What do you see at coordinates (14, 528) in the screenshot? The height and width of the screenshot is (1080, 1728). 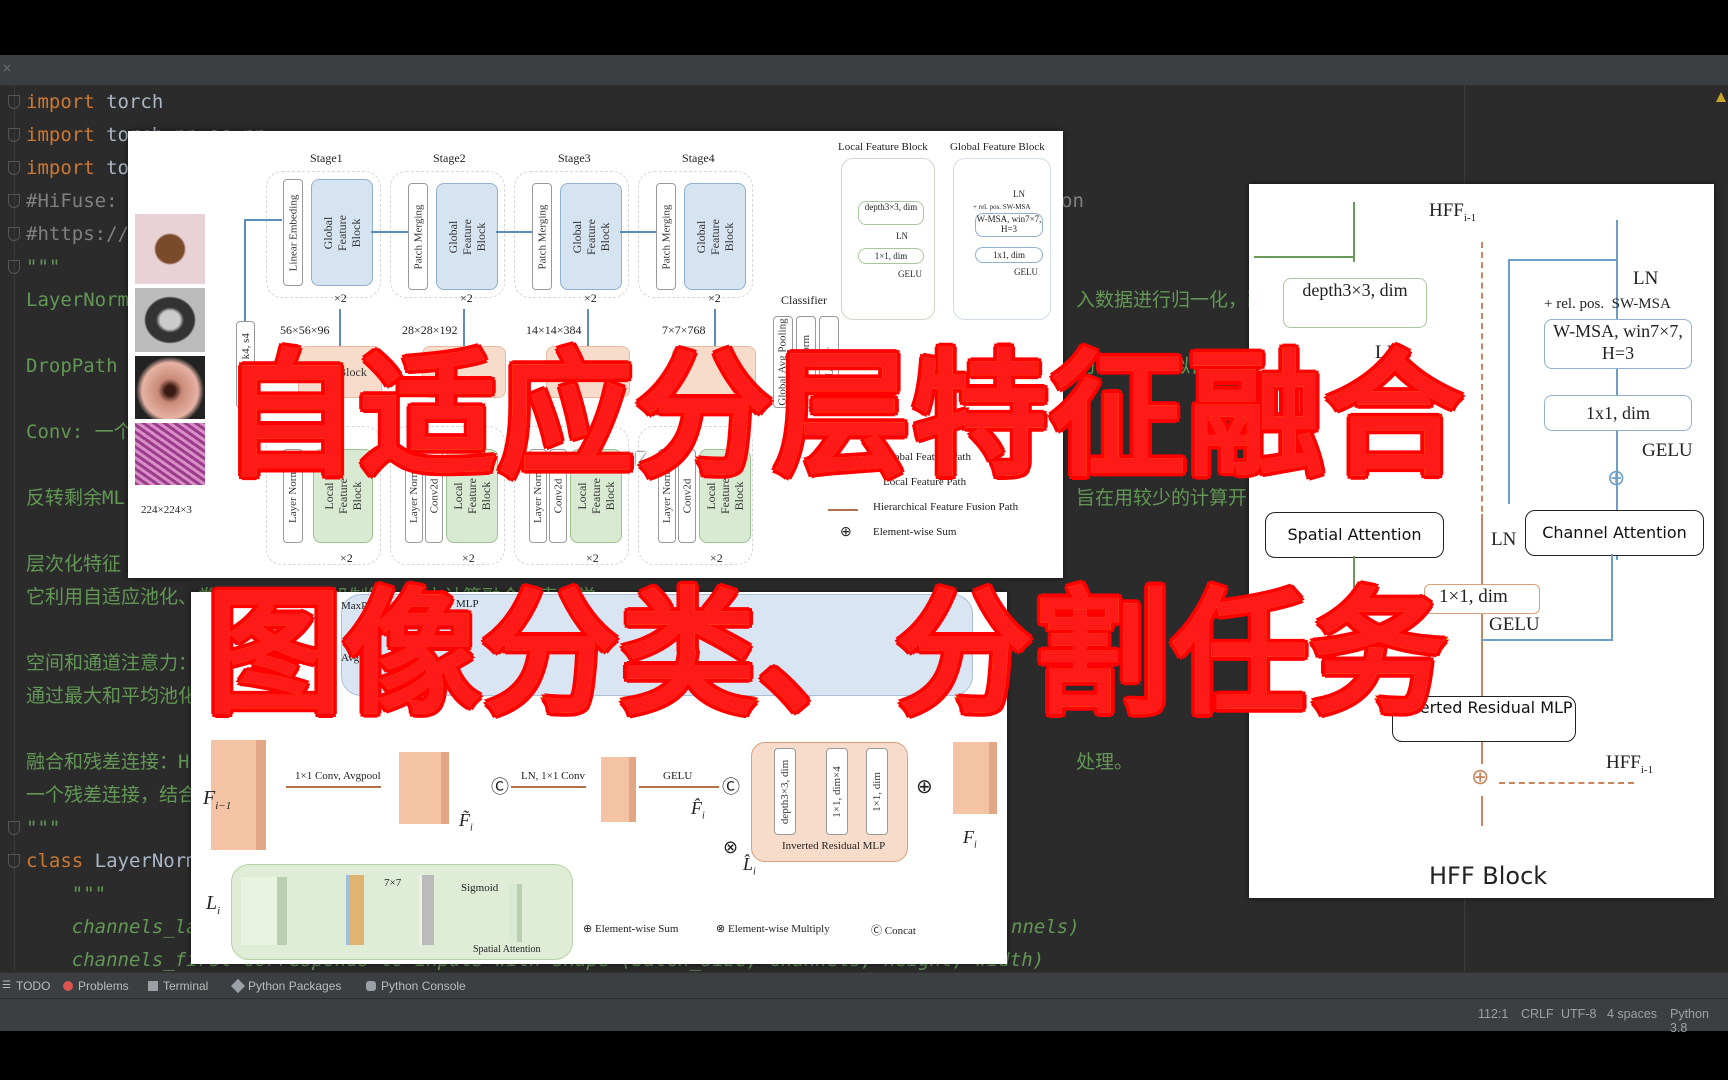 I see `gutter-divider` at bounding box center [14, 528].